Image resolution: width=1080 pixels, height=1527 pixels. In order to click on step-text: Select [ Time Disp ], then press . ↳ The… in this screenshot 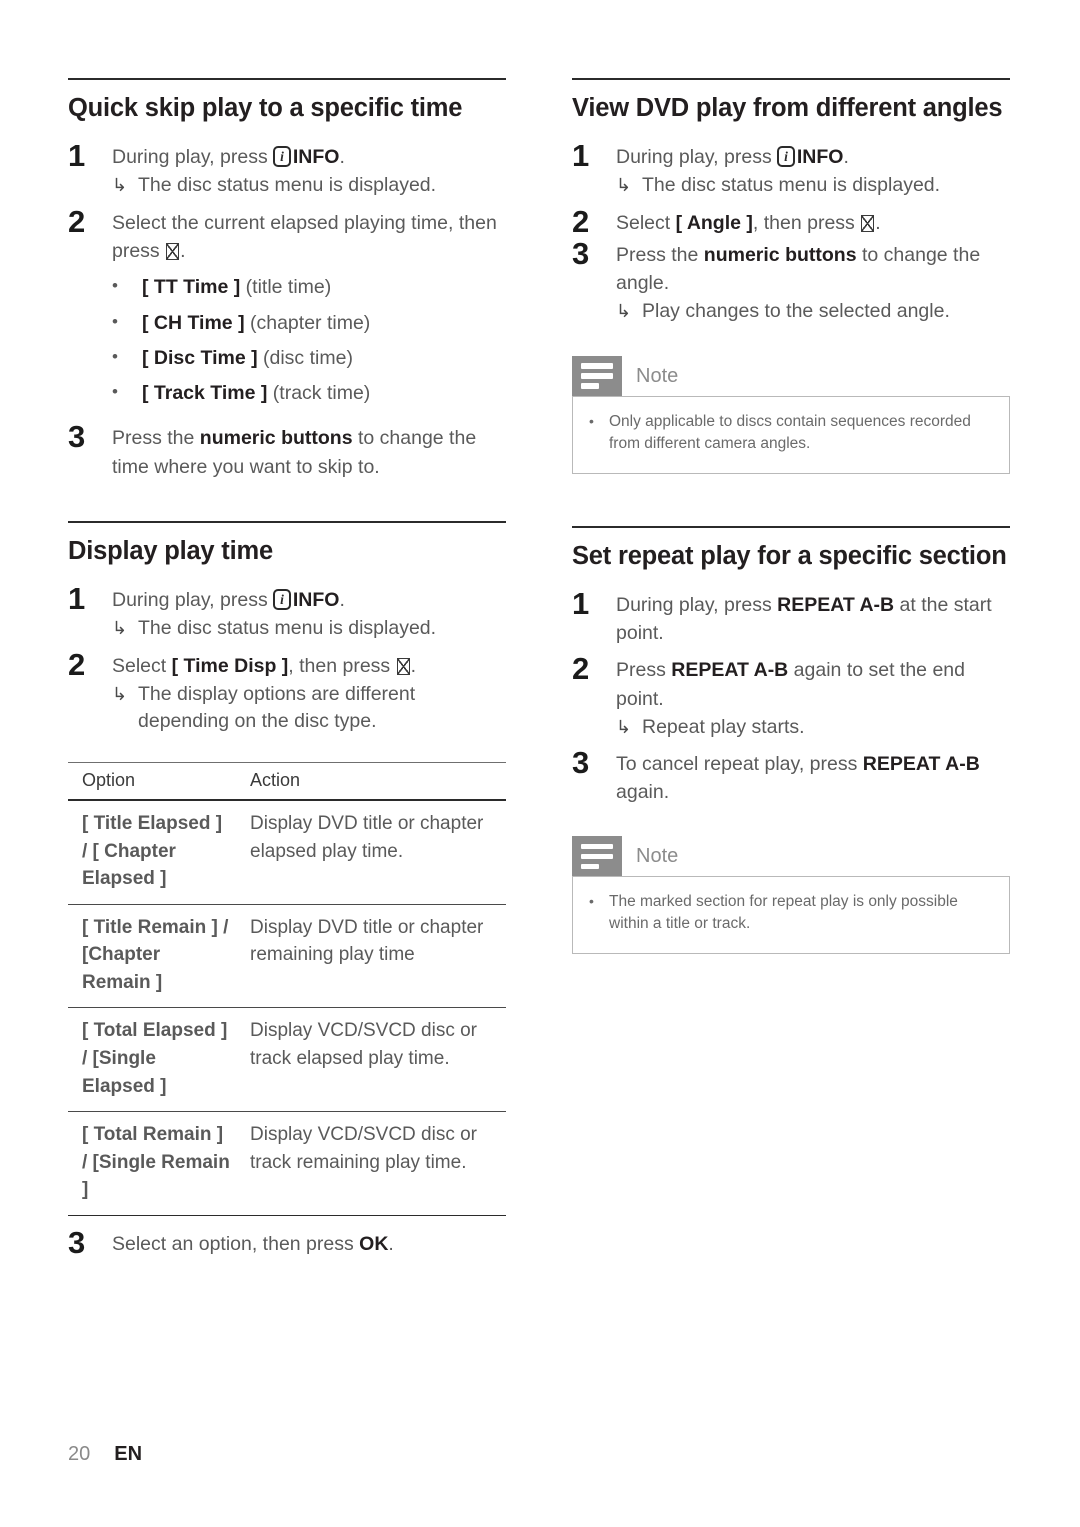, I will do `click(309, 694)`.